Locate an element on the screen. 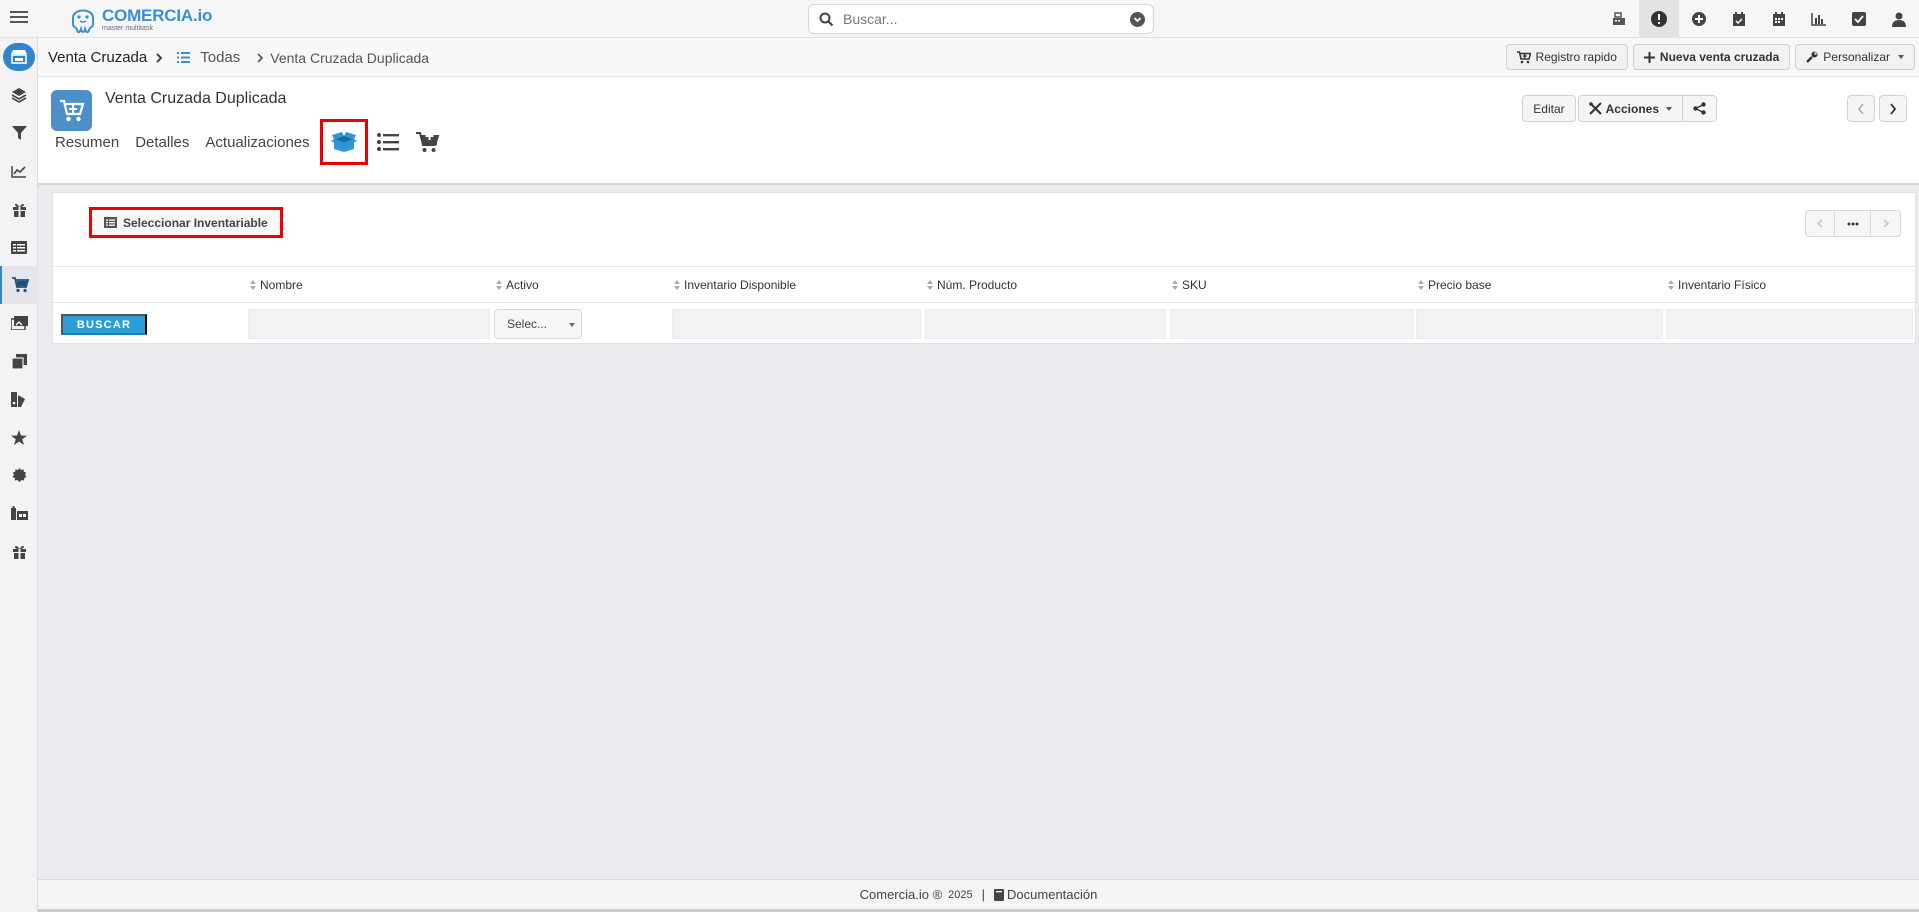 The width and height of the screenshot is (1919, 912). tab-detalles: Detalles is located at coordinates (162, 142).